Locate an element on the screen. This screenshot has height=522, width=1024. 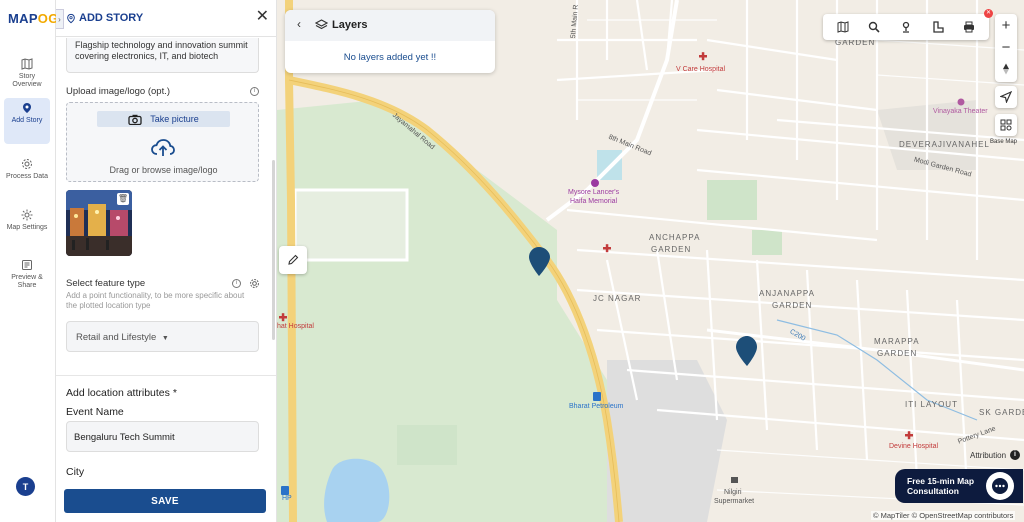
chat-icon is located at coordinates (1000, 486).